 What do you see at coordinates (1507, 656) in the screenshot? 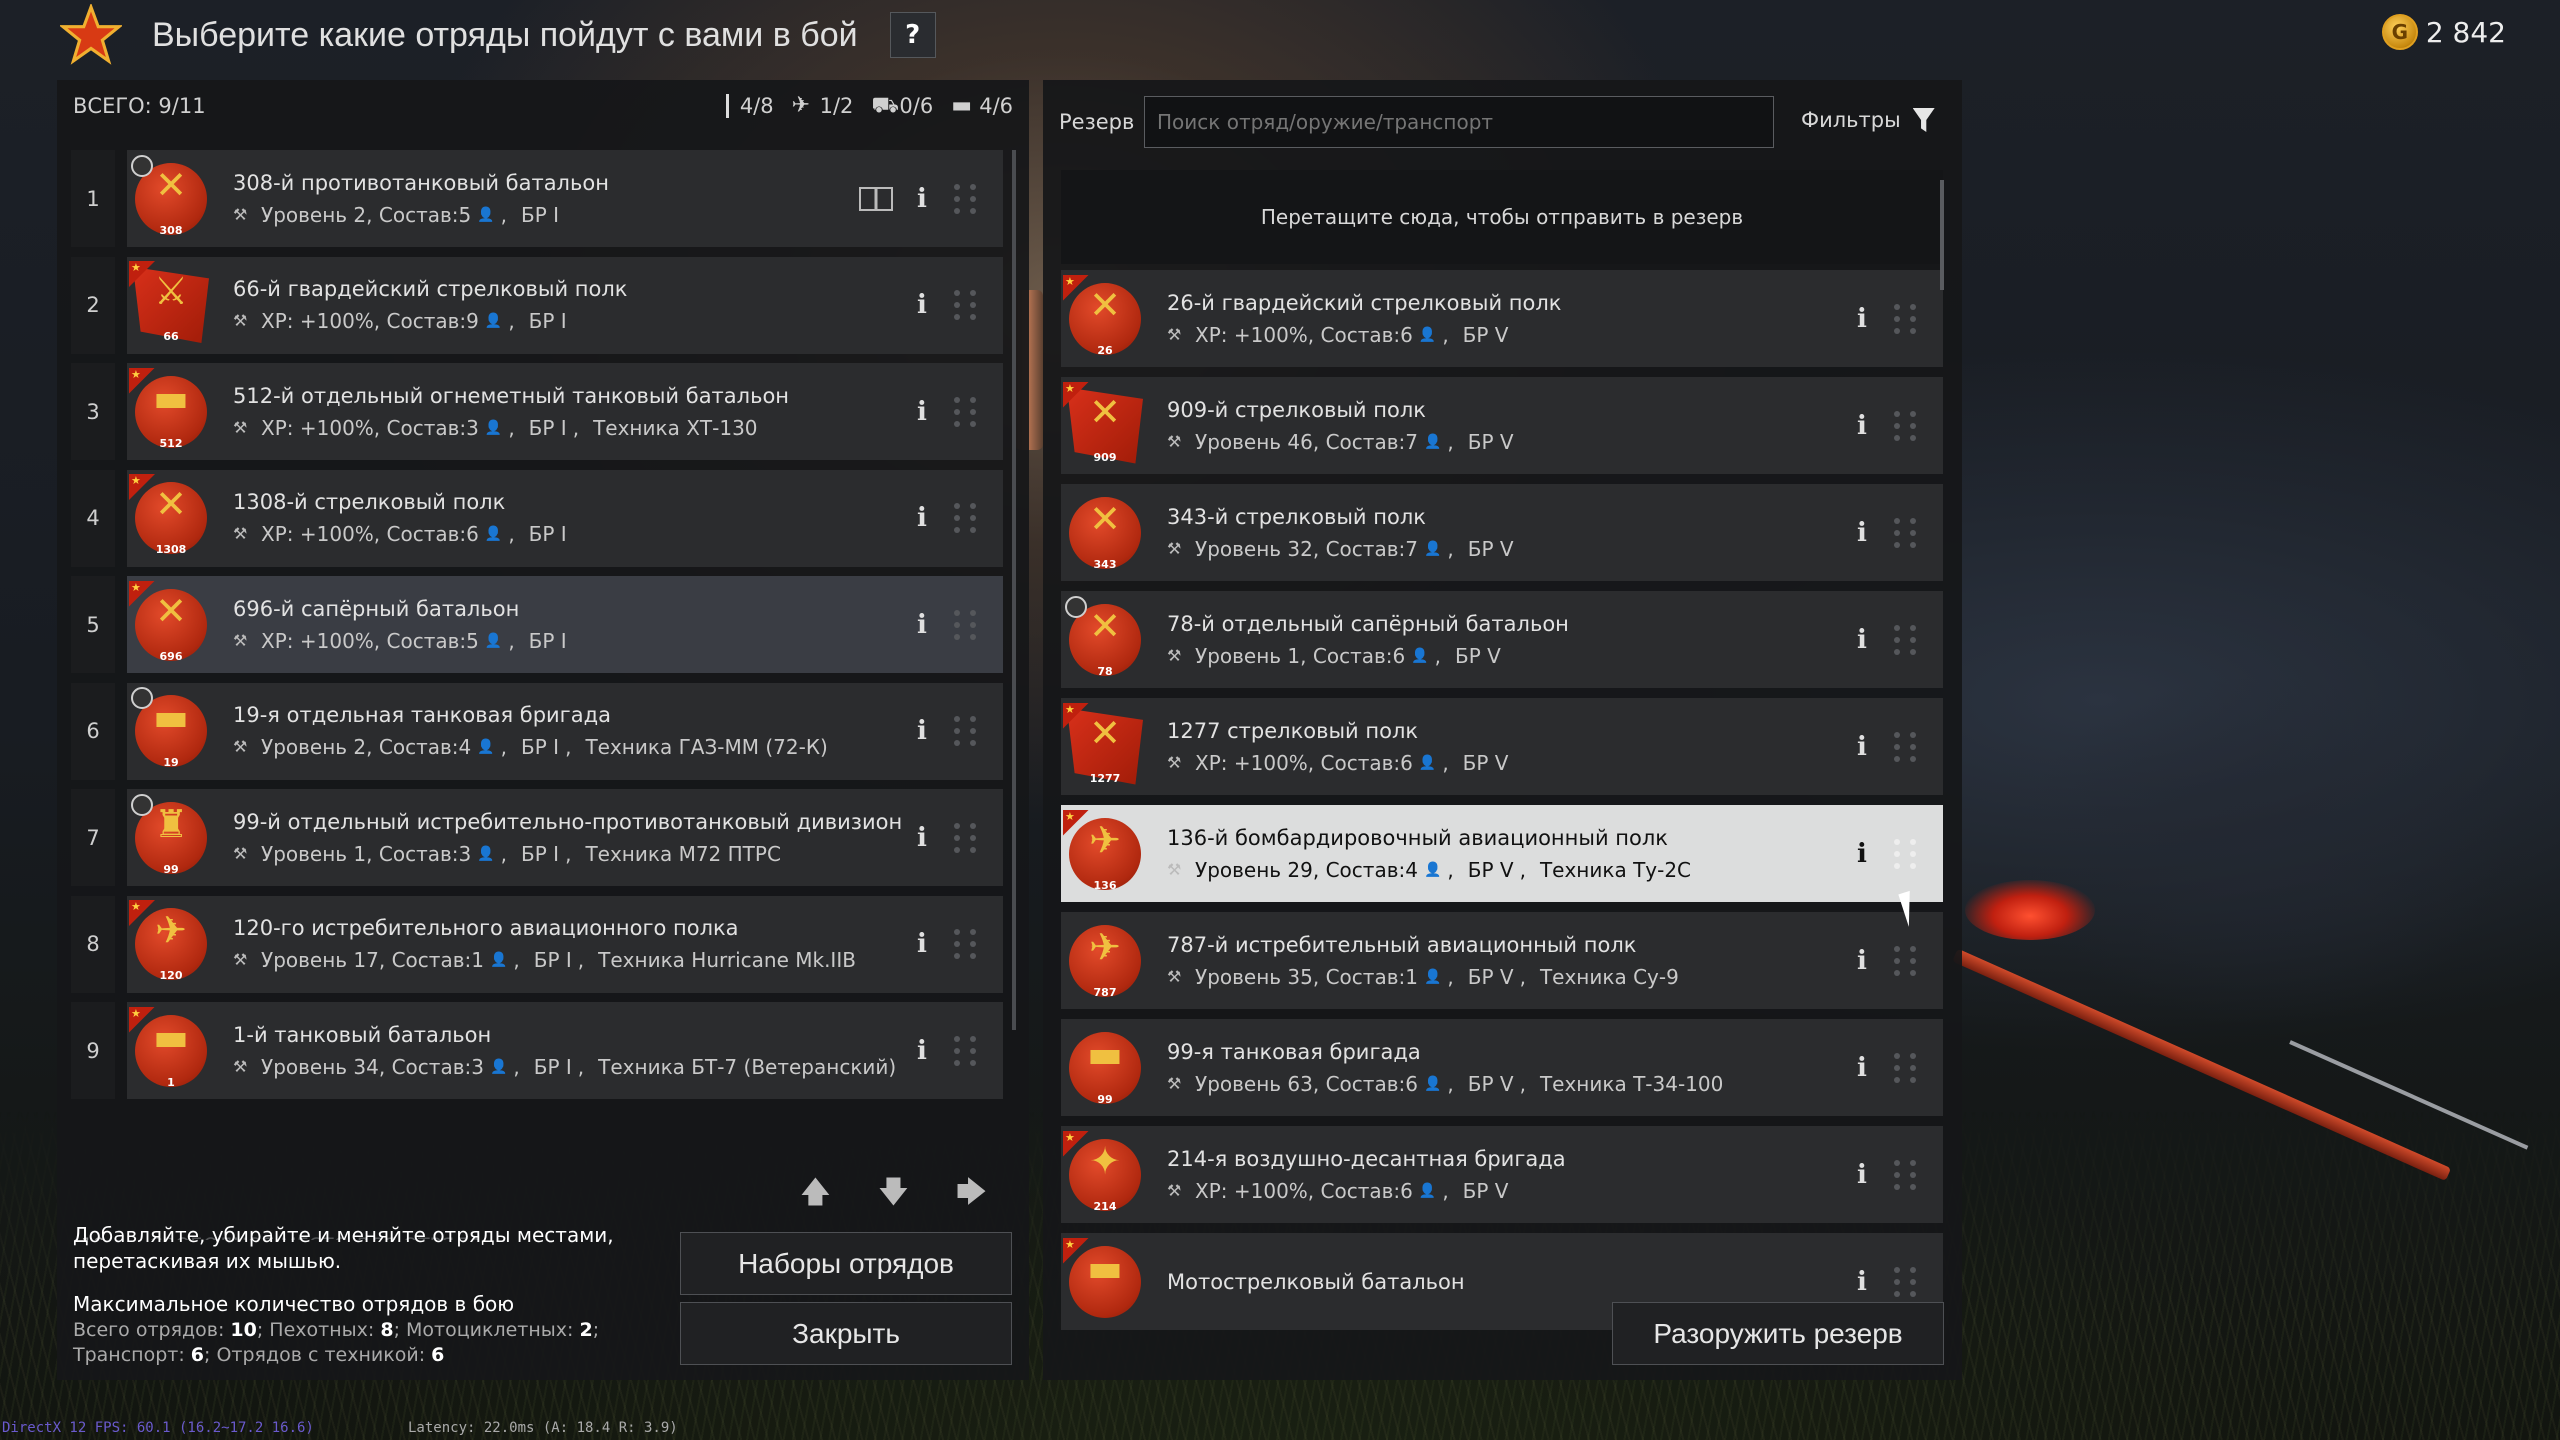
I see `squad-details: ⚒ Уровень 1, Состав:6 👤, БР V` at bounding box center [1507, 656].